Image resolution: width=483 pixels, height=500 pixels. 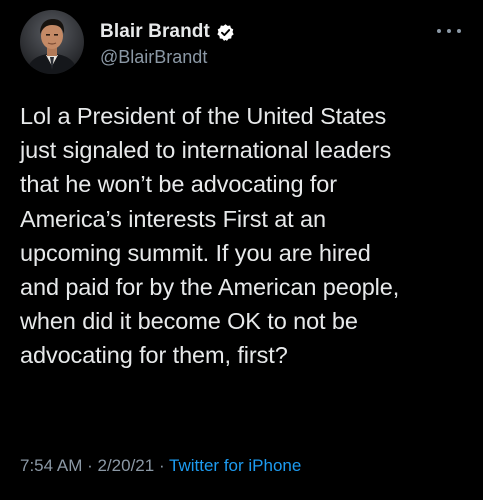 I want to click on author-display-name: Blair Brandt, so click(x=155, y=32).